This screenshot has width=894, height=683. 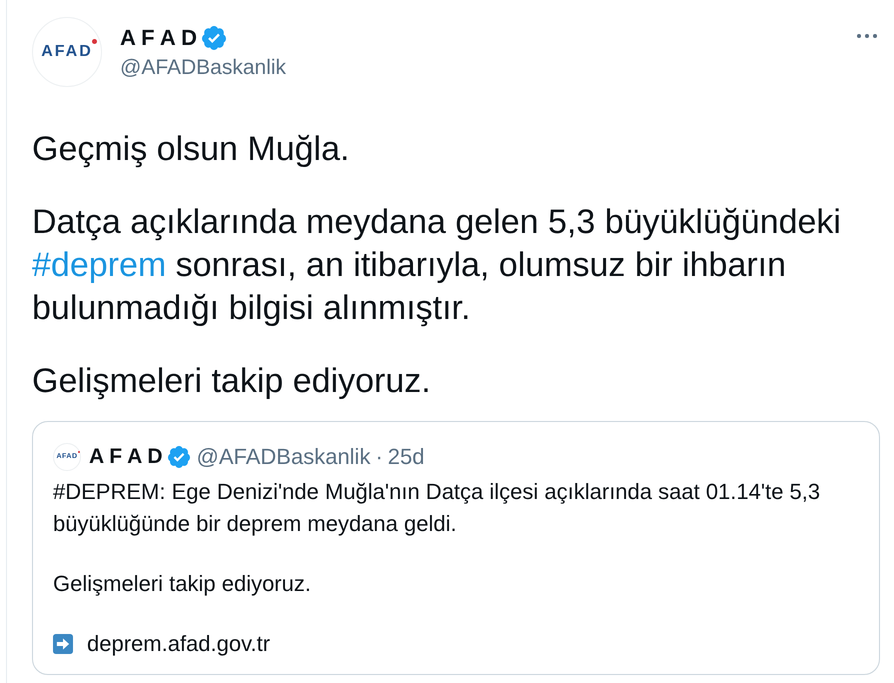 What do you see at coordinates (867, 36) in the screenshot?
I see `more-icon` at bounding box center [867, 36].